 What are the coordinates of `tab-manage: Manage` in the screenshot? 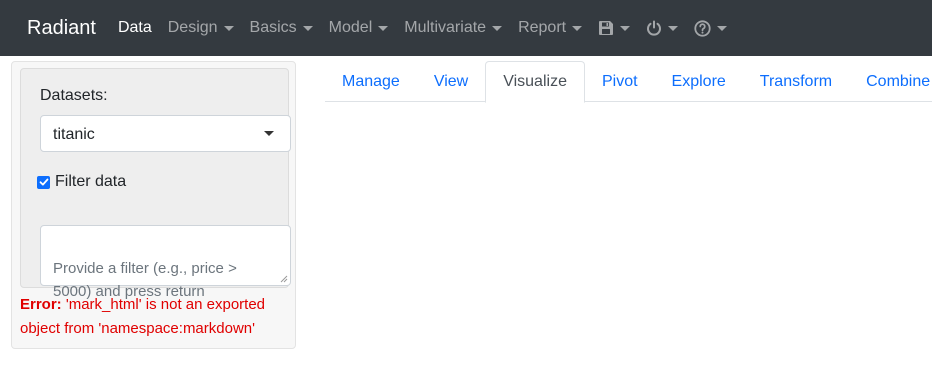 It's located at (371, 81).